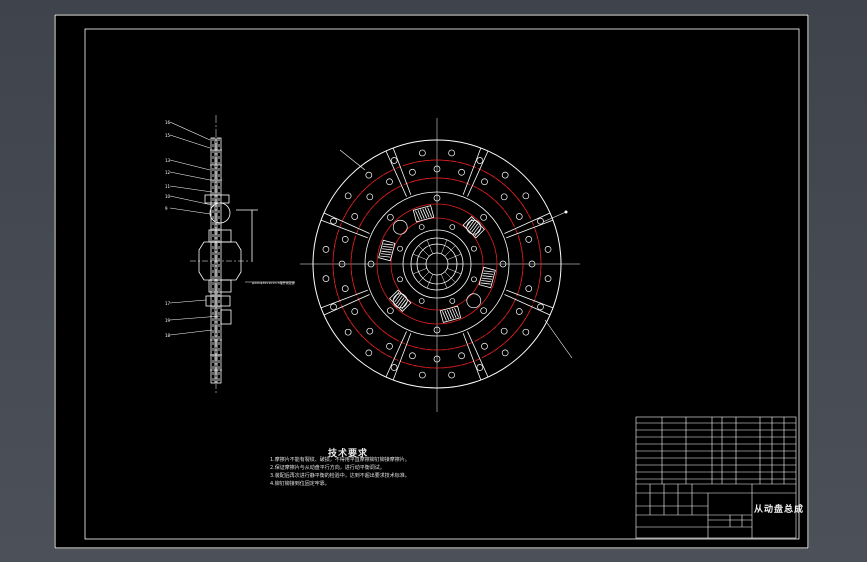  What do you see at coordinates (168, 186) in the screenshot?
I see `svg-text: 11` at bounding box center [168, 186].